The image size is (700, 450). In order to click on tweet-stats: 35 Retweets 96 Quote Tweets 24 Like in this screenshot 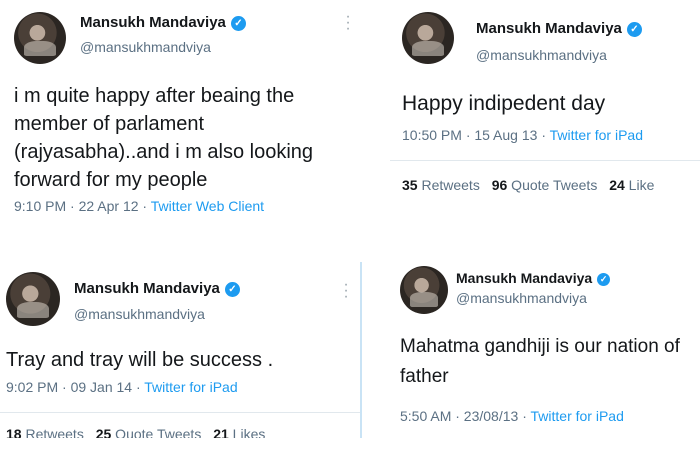, I will do `click(528, 185)`.